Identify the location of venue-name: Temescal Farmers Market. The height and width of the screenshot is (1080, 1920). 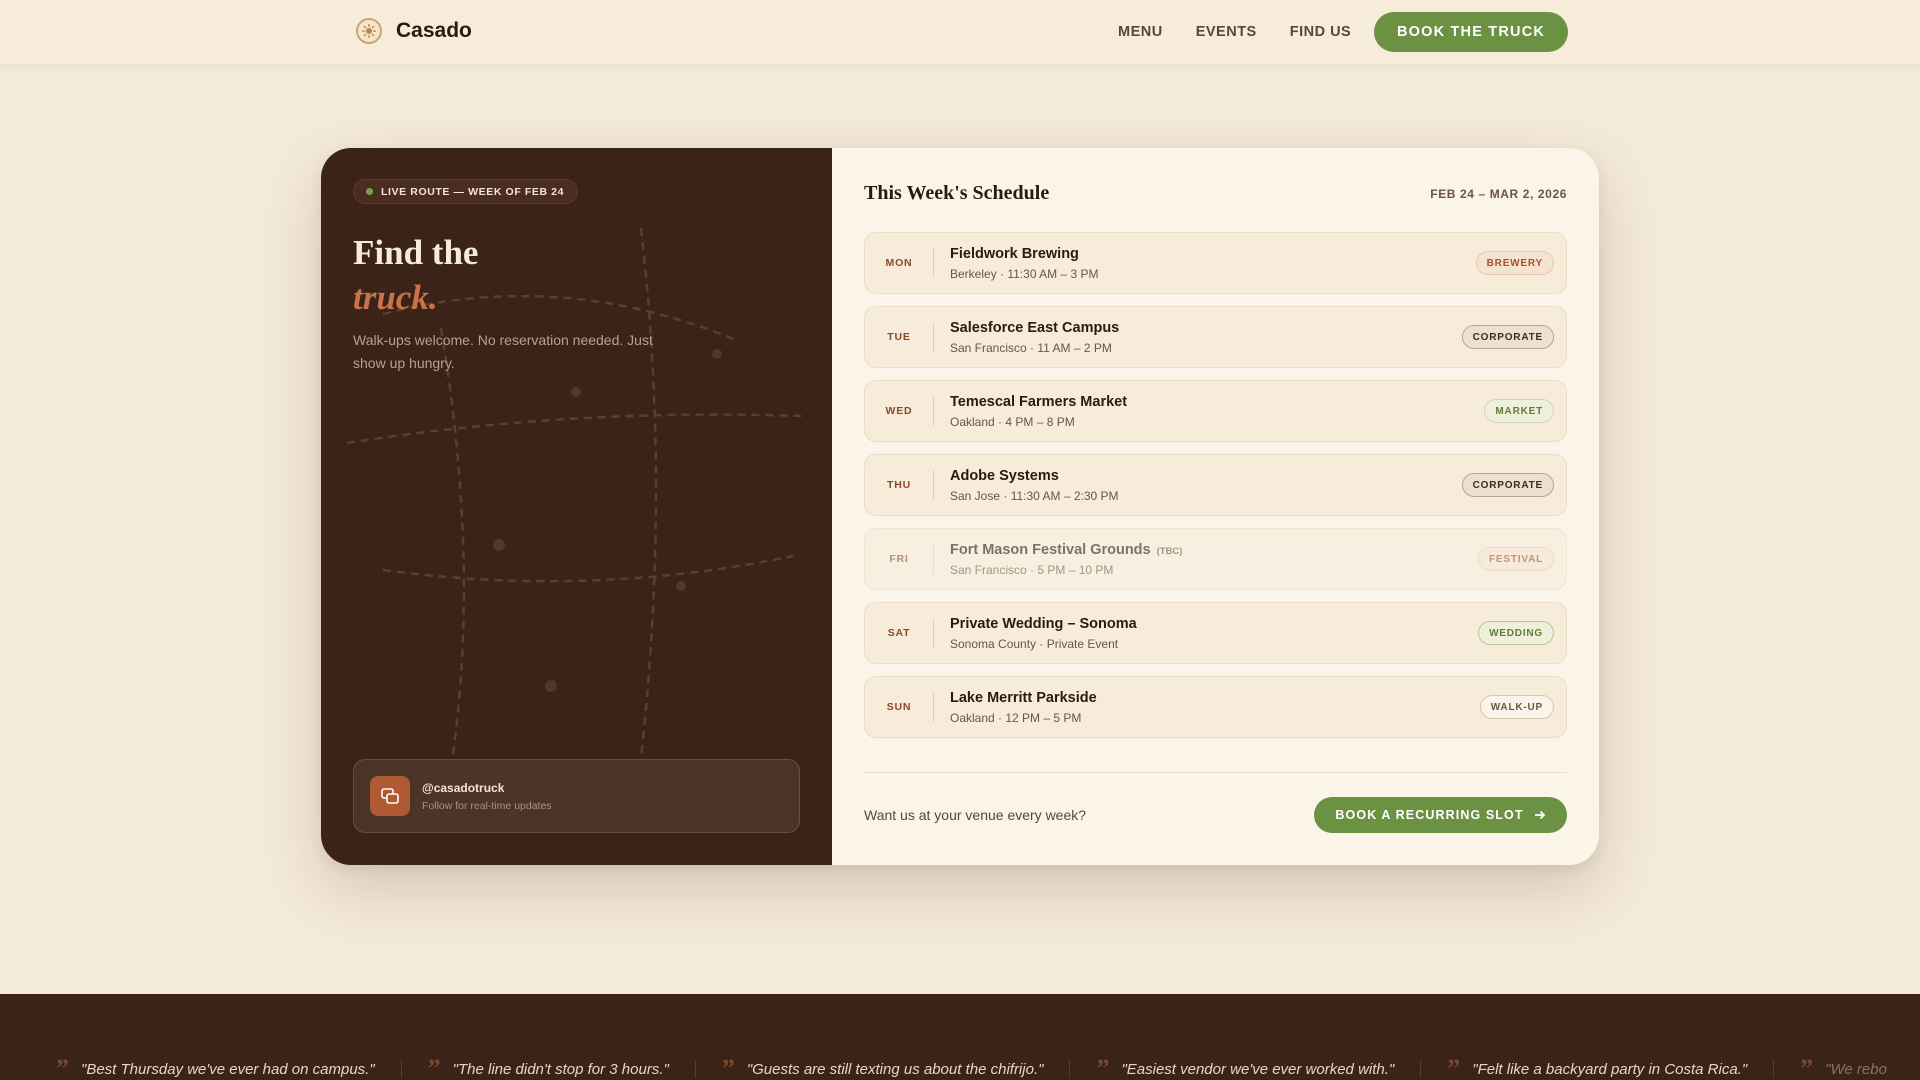
(1039, 402).